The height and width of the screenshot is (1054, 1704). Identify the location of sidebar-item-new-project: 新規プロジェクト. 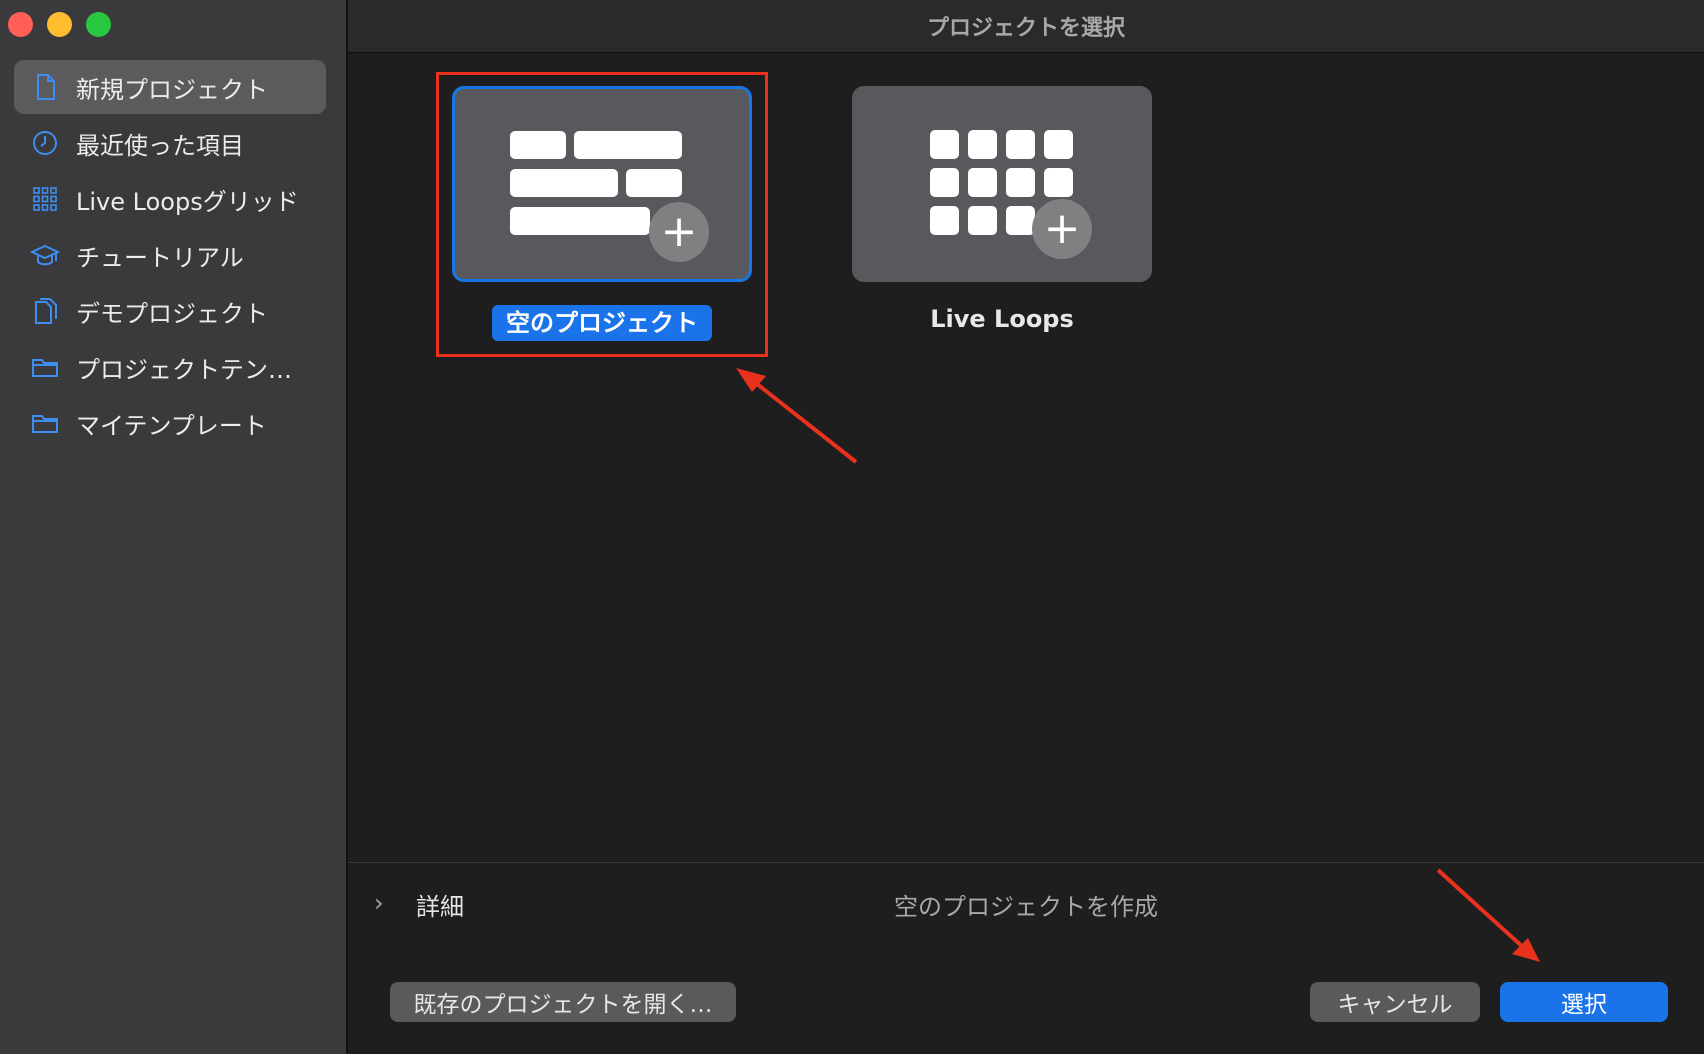
(170, 87).